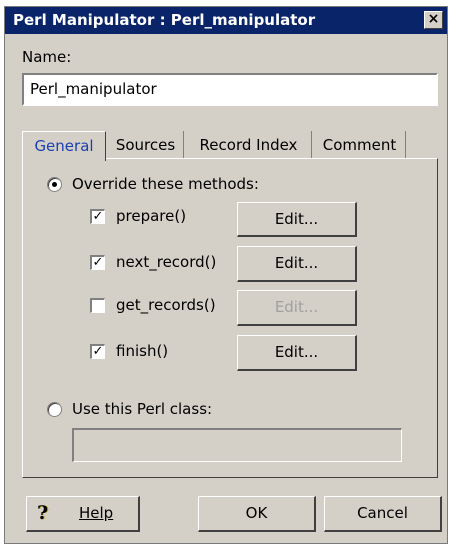 This screenshot has height=548, width=451. I want to click on title-bar: Perl Manipulator : Perl_manipulator ×, so click(226, 20).